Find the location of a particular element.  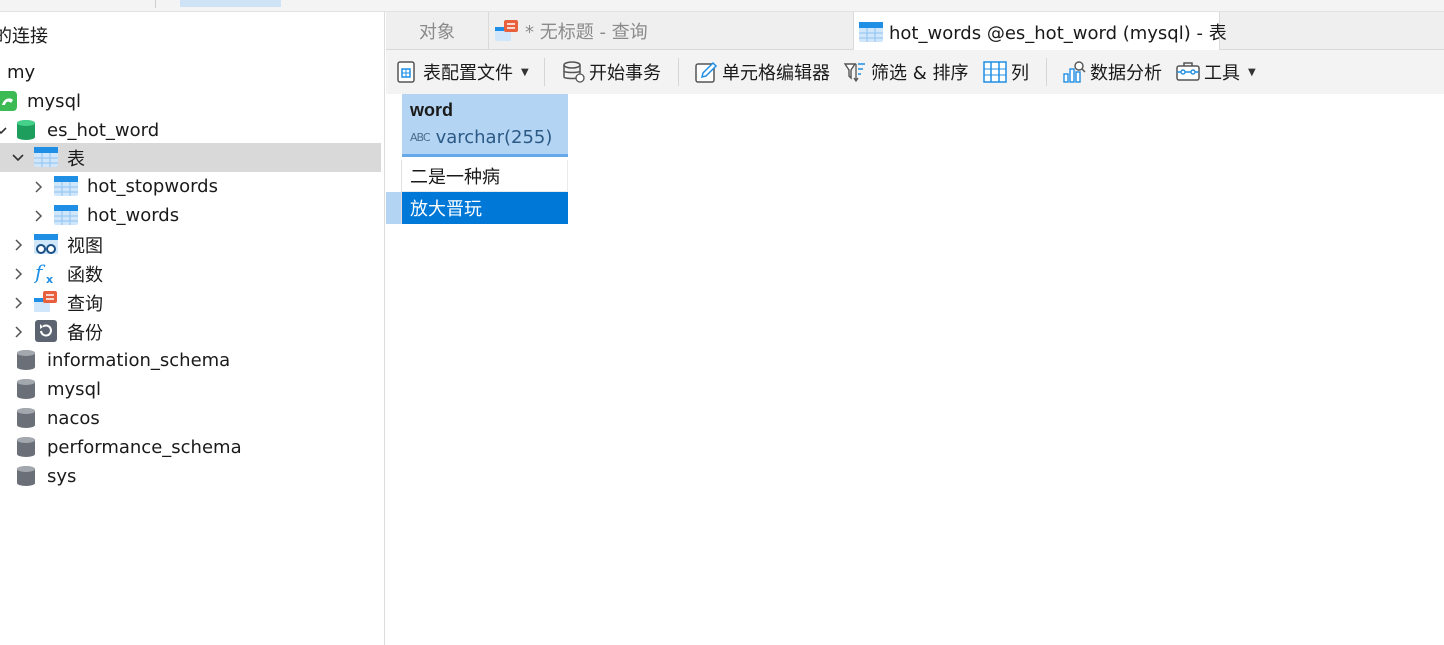

sidebar-item-tables: 表 is located at coordinates (190, 157).